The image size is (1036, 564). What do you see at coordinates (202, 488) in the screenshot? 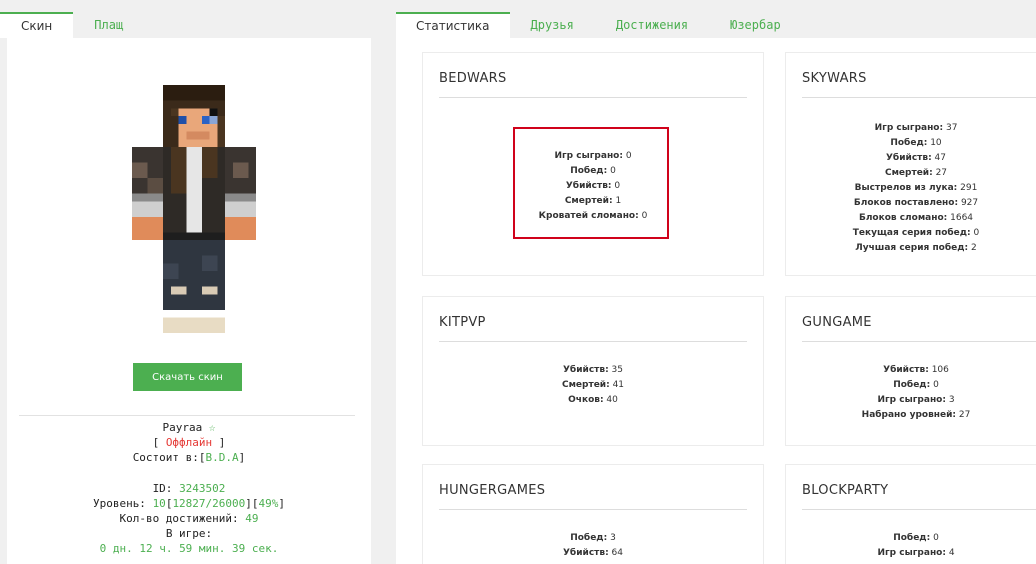
I see `id-value: 3243502` at bounding box center [202, 488].